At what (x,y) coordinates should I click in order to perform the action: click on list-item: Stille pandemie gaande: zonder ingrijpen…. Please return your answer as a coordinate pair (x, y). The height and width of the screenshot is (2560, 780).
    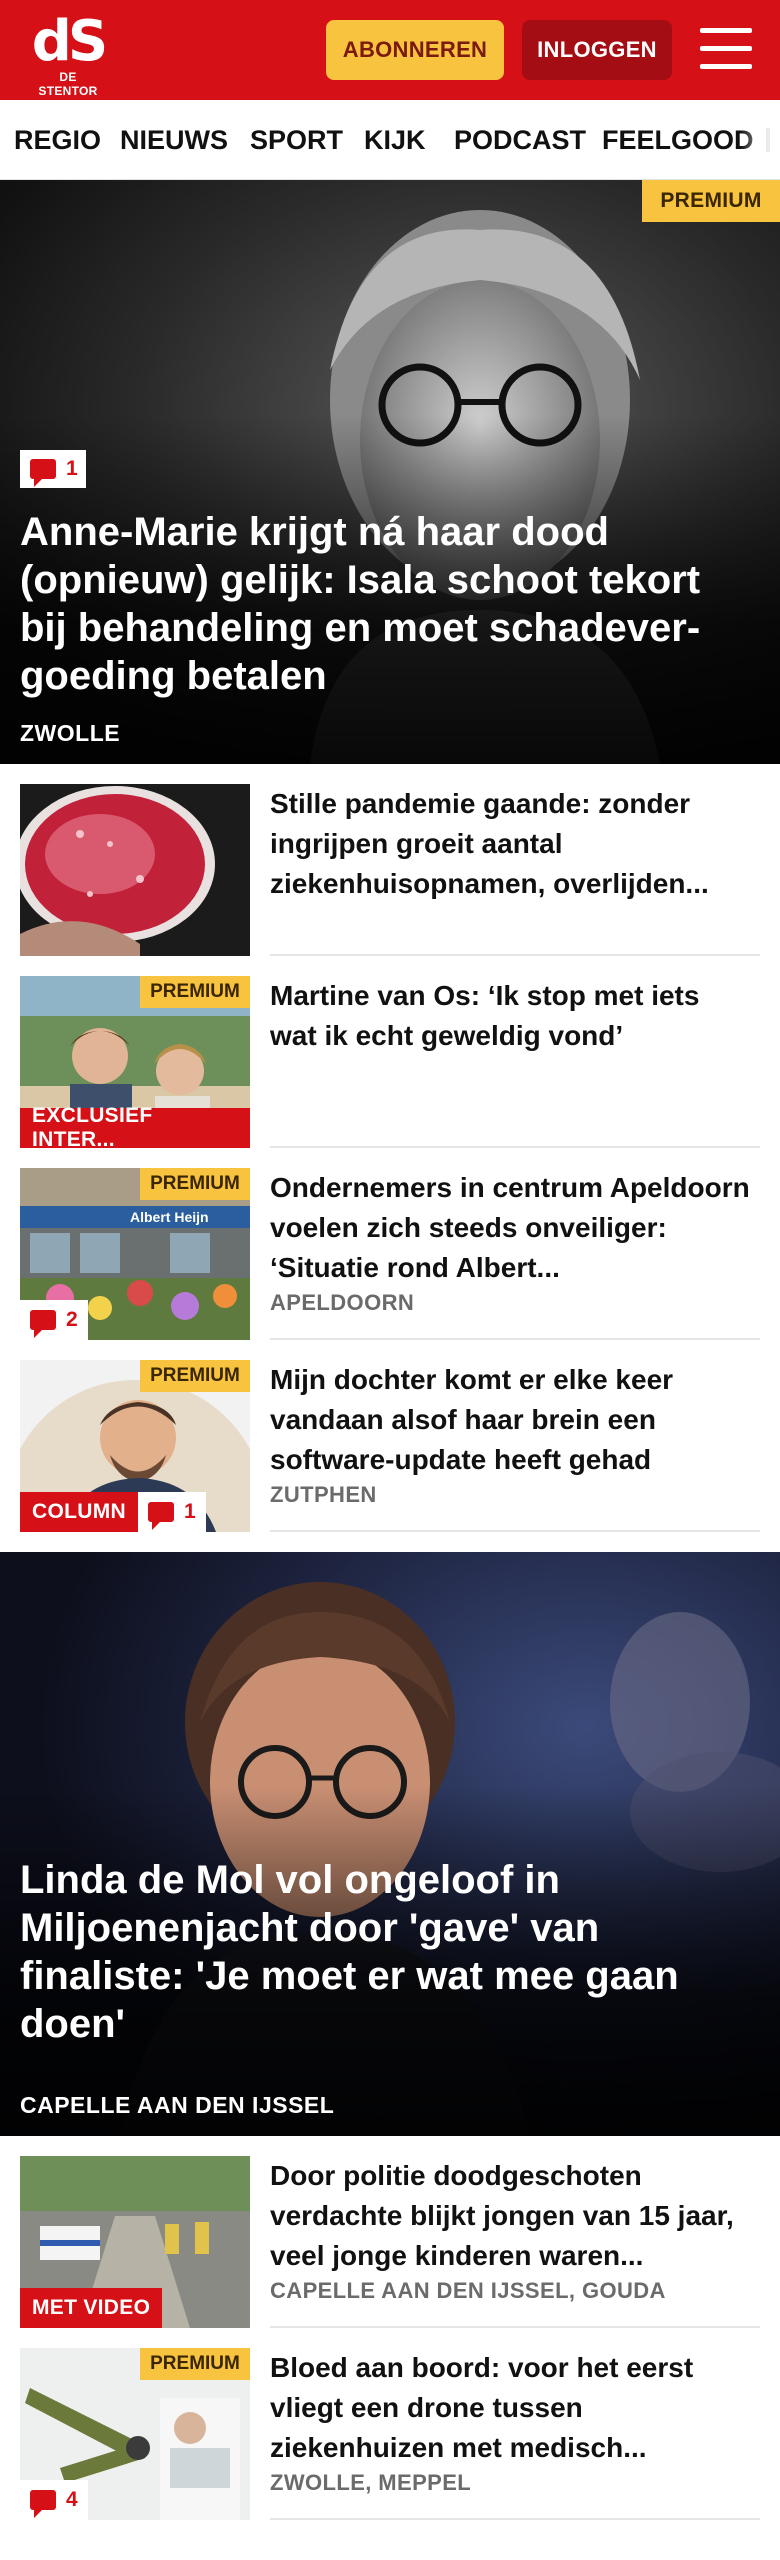
    Looking at the image, I should click on (390, 860).